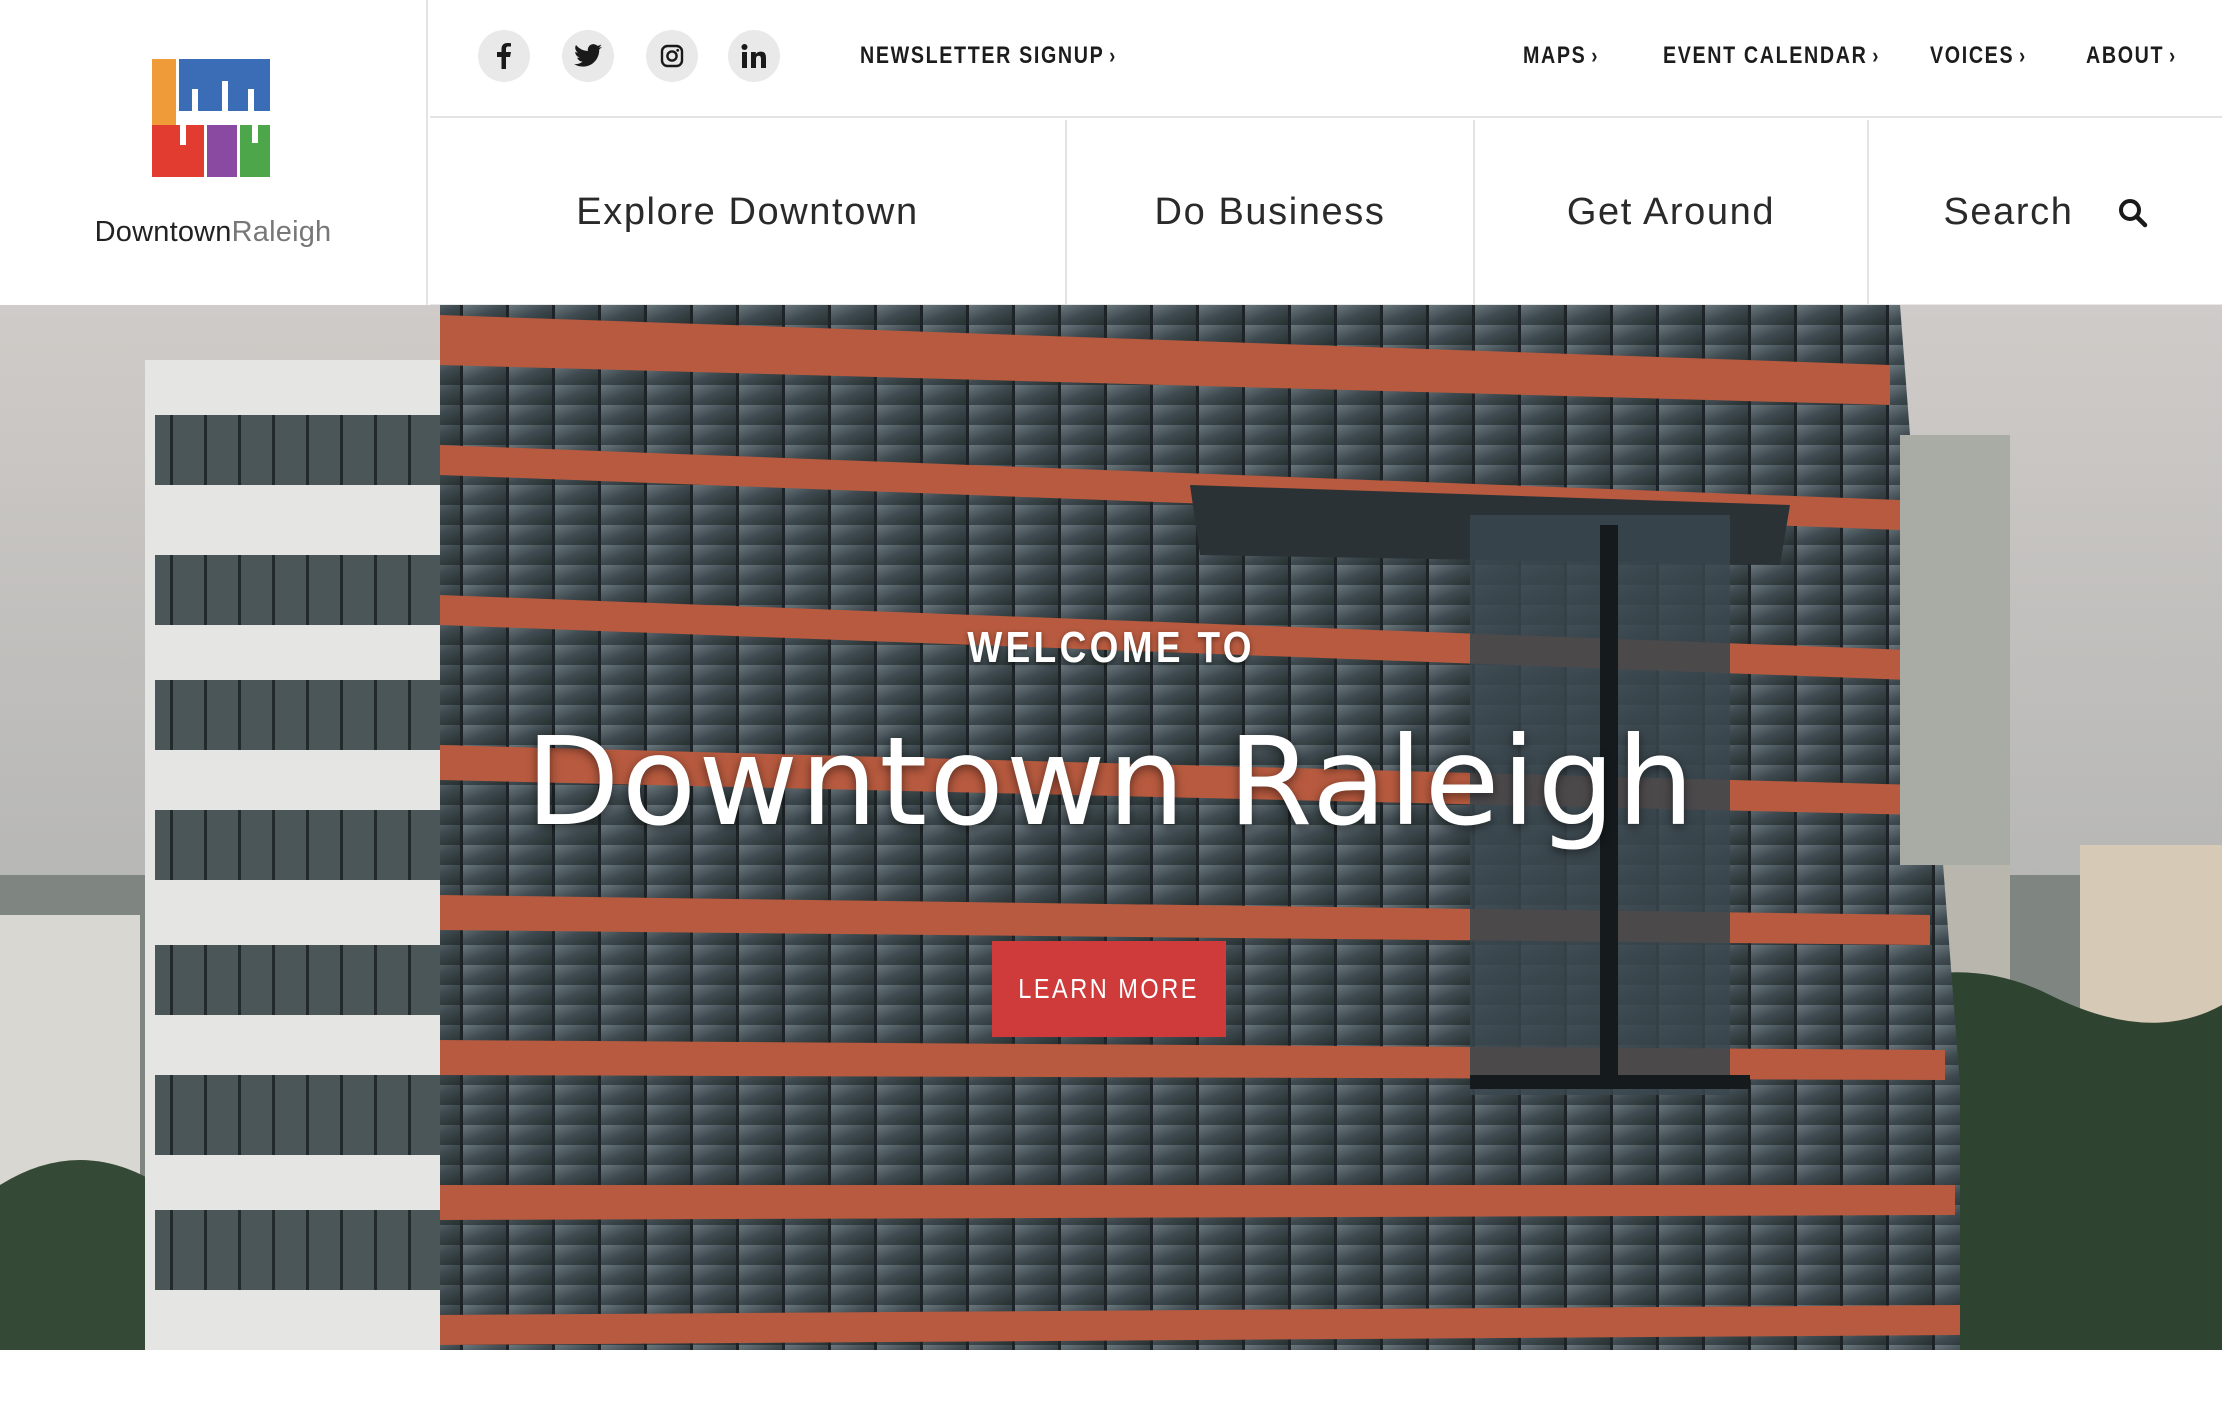  I want to click on search-icon, so click(2132, 212).